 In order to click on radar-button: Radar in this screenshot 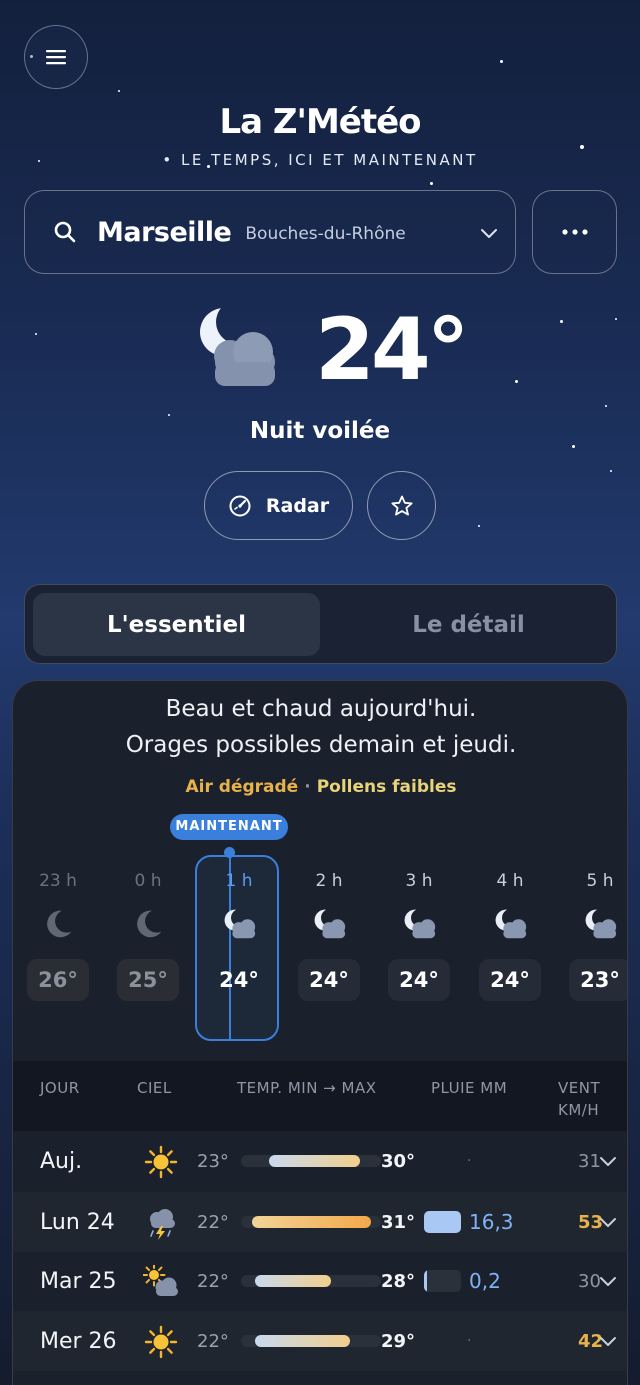, I will do `click(278, 505)`.